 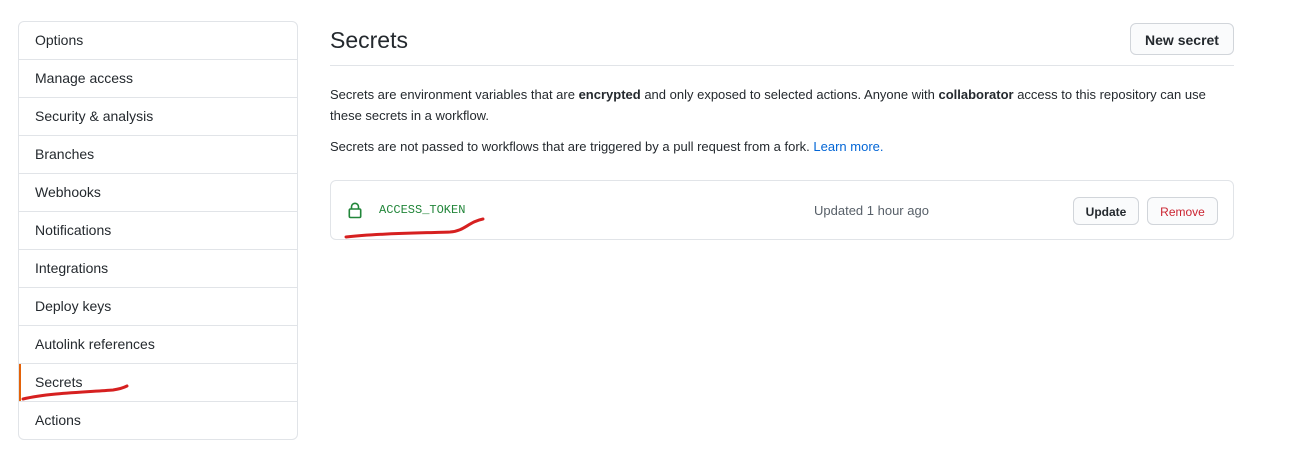 I want to click on secret-name: ACCESS_TOKEN, so click(x=422, y=210).